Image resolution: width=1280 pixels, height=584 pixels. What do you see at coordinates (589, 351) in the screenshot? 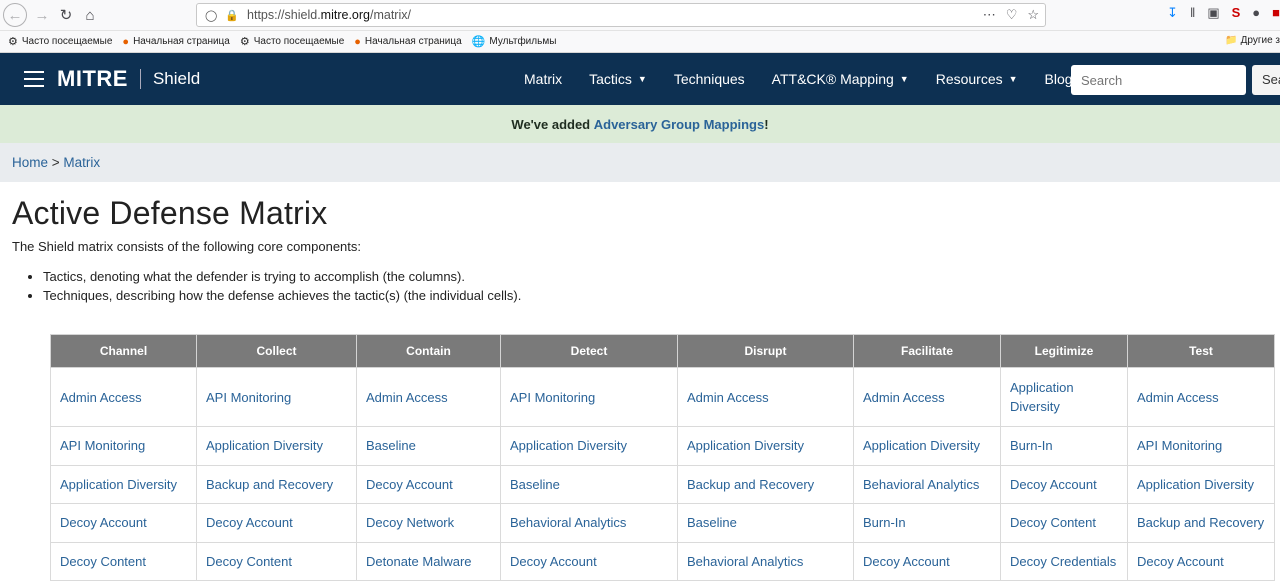
I see `column-header: Detect` at bounding box center [589, 351].